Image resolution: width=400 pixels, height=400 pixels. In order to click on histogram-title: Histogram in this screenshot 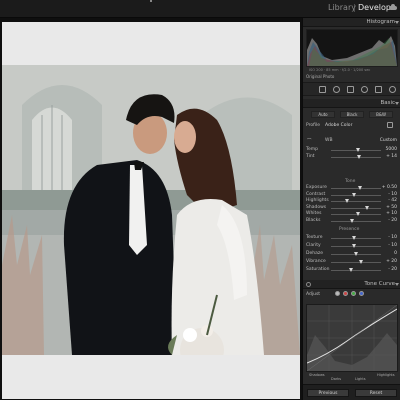, I will do `click(380, 22)`.